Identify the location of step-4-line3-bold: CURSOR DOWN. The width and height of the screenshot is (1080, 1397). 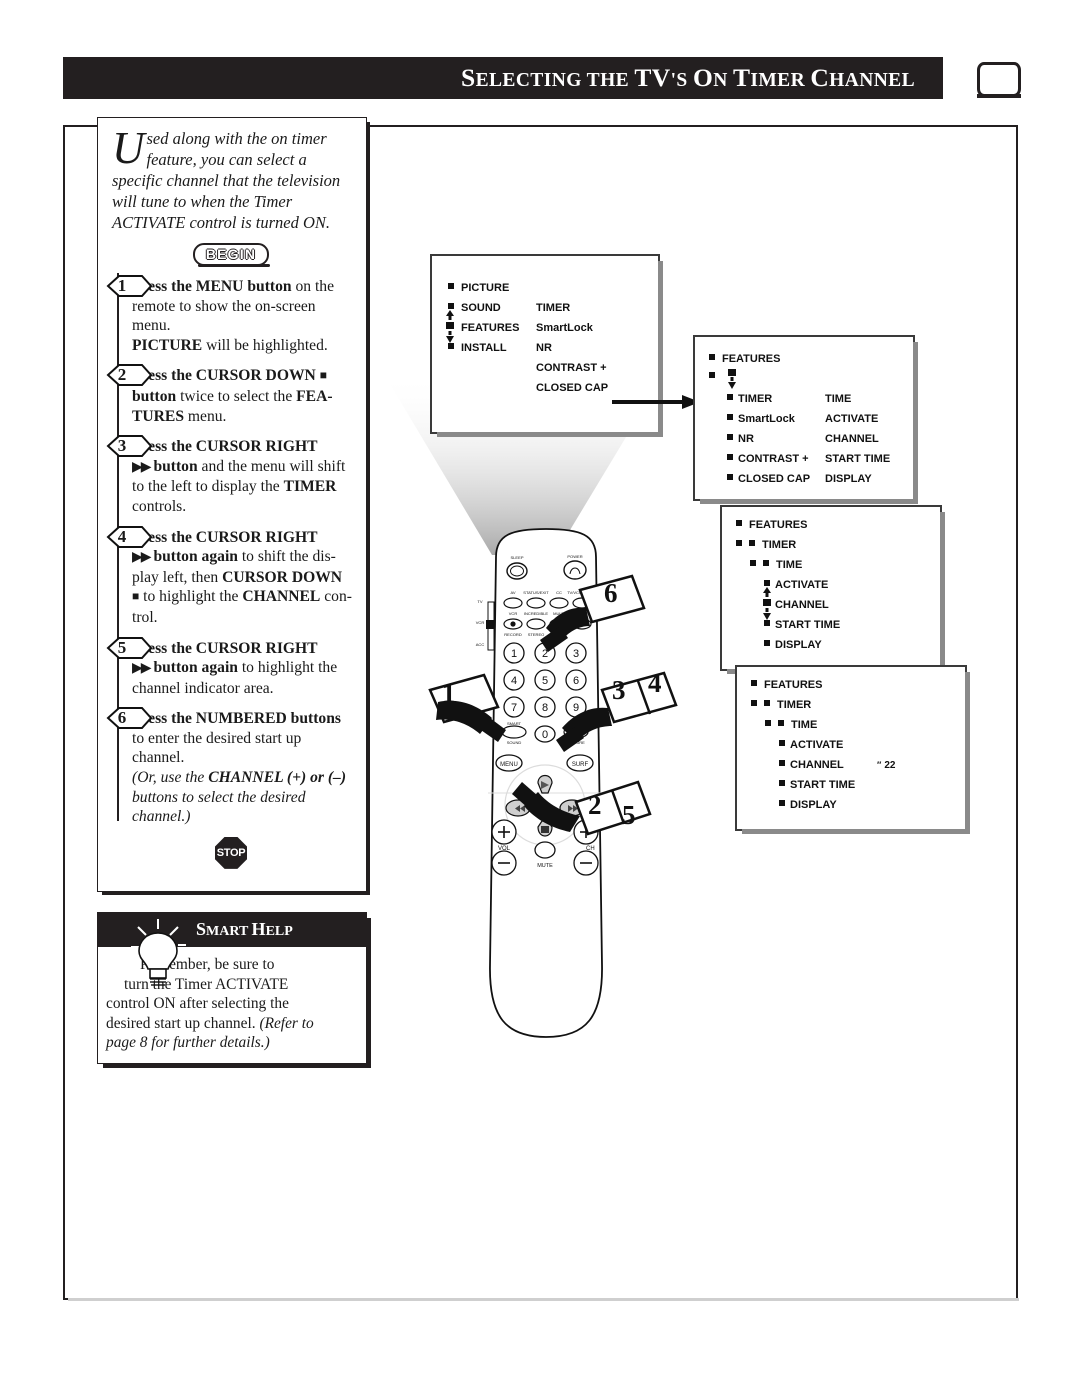
(282, 577).